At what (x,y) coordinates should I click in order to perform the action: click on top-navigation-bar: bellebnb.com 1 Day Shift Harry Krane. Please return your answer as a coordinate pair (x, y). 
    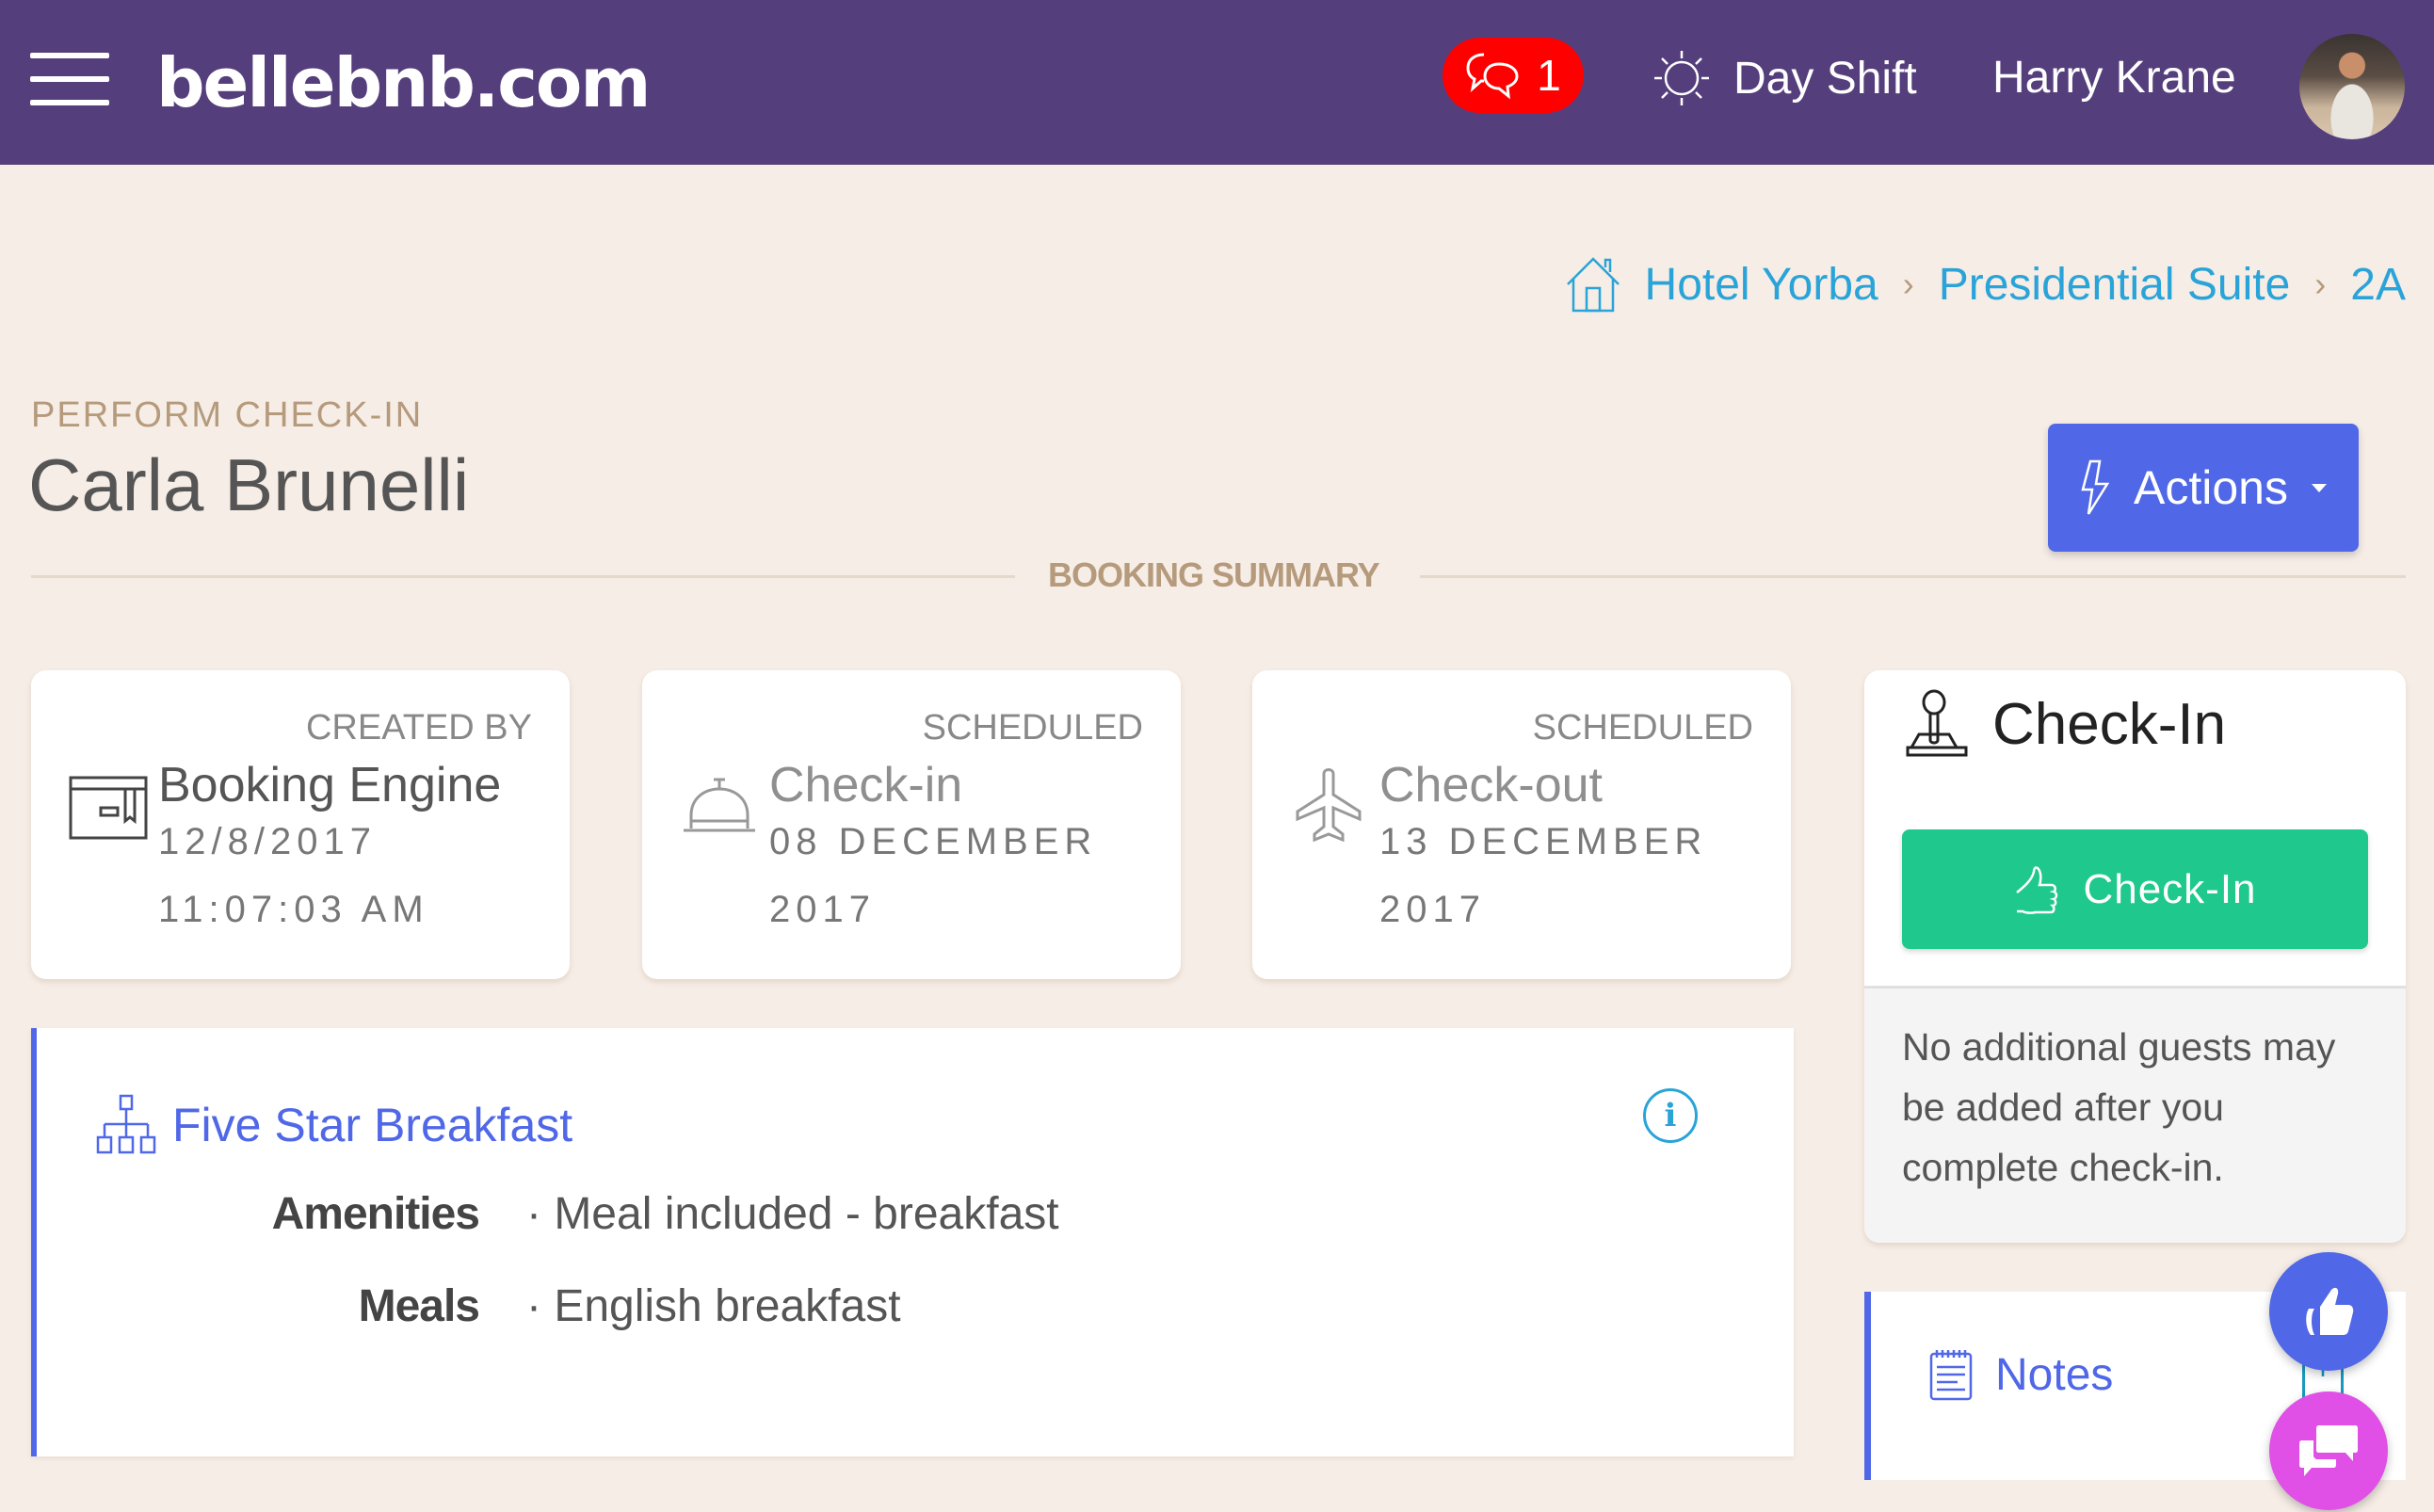
    Looking at the image, I should click on (1217, 82).